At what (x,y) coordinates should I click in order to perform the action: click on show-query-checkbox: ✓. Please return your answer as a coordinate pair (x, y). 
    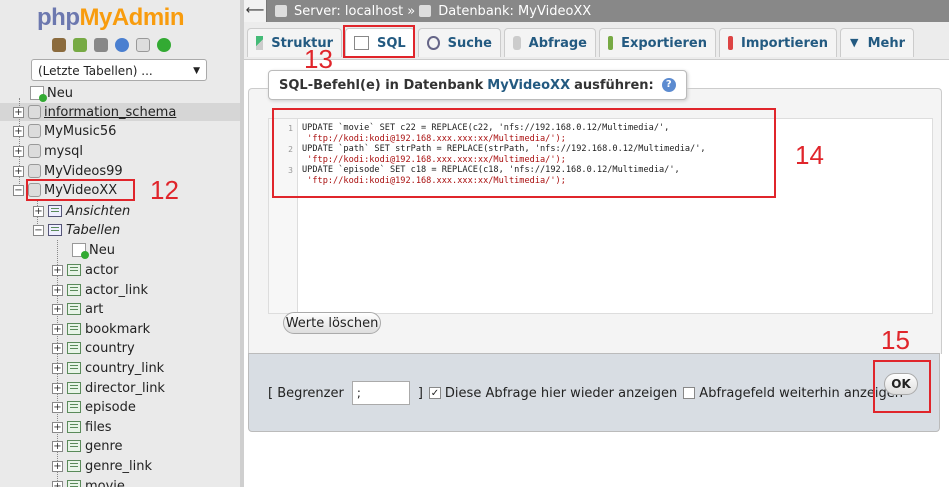
    Looking at the image, I should click on (434, 393).